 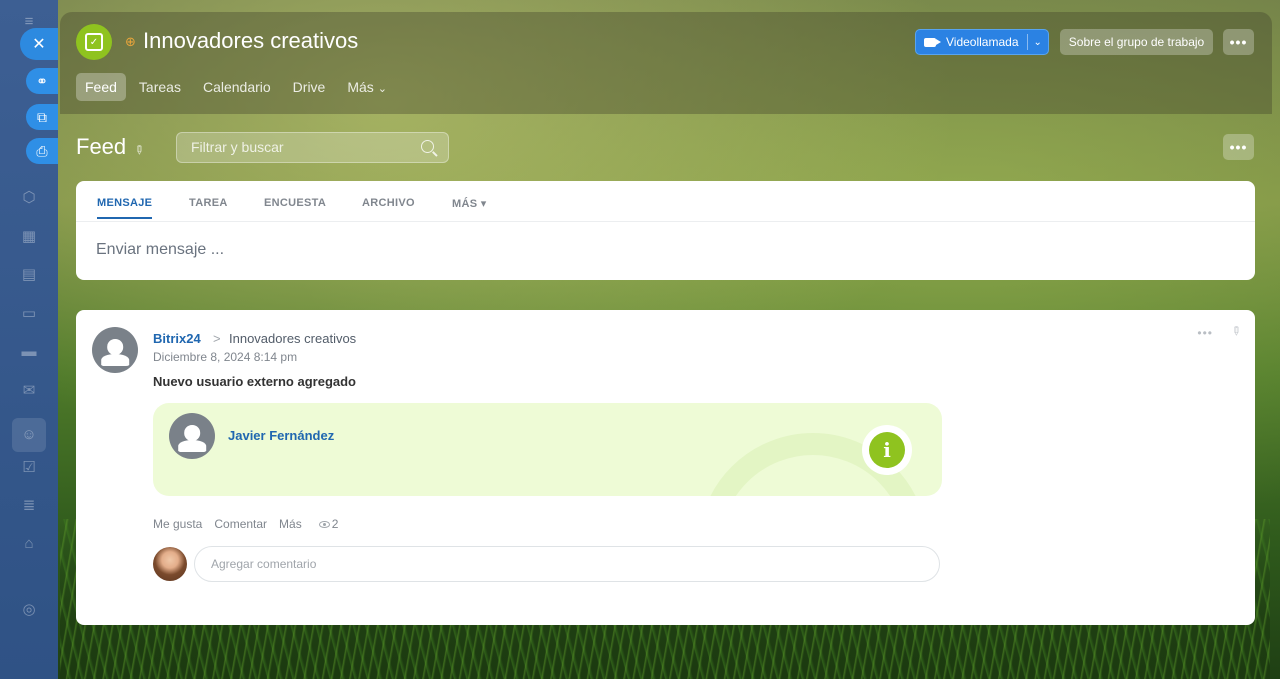 I want to click on search-icon, so click(x=427, y=146).